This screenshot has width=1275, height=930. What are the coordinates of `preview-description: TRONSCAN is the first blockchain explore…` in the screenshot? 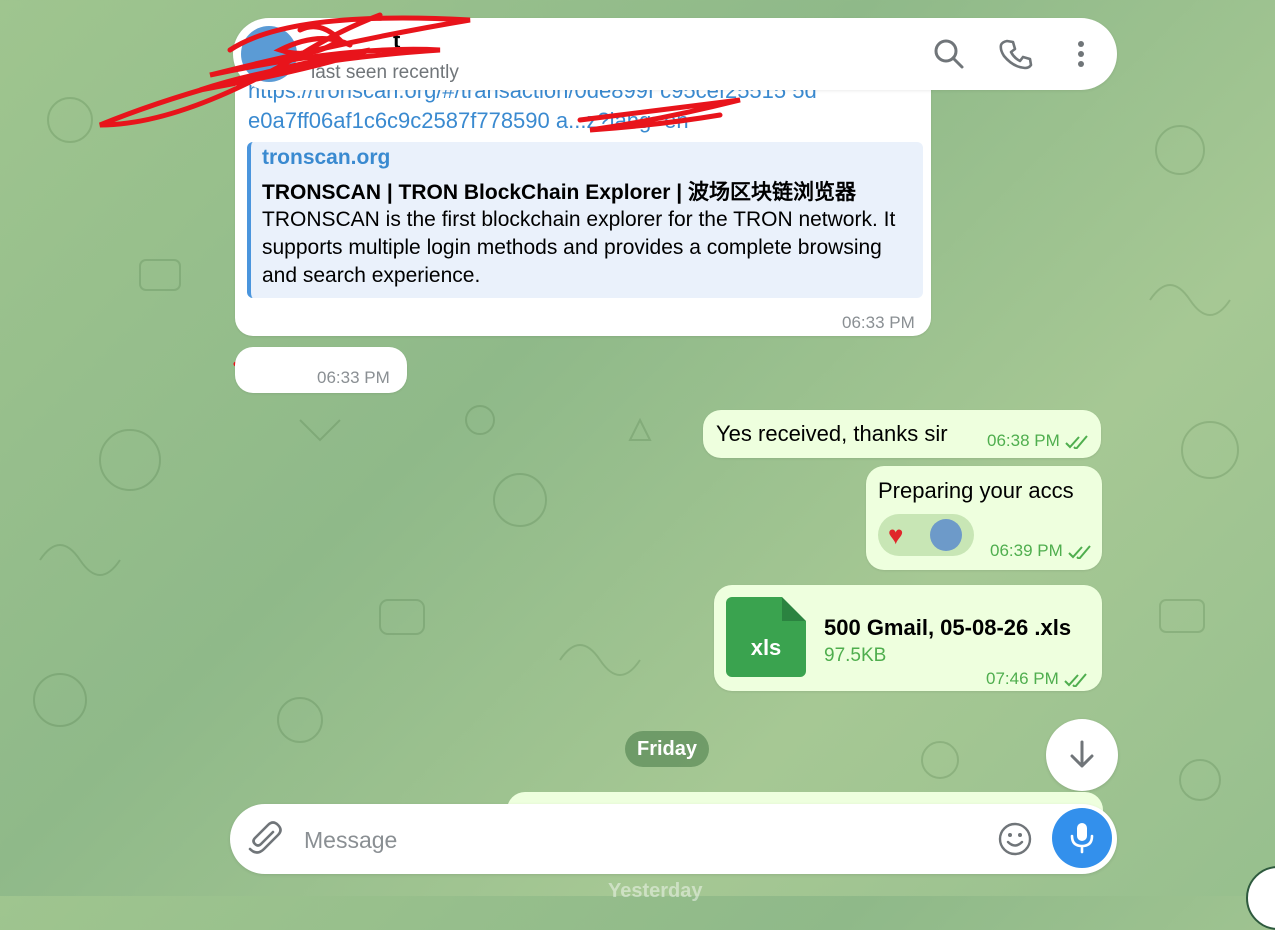 It's located at (579, 247).